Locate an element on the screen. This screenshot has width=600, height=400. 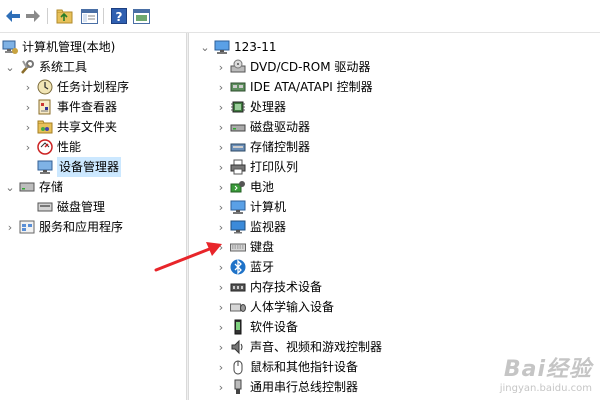
tree-item-device-category: › 磁盘驱动器 is located at coordinates (262, 127).